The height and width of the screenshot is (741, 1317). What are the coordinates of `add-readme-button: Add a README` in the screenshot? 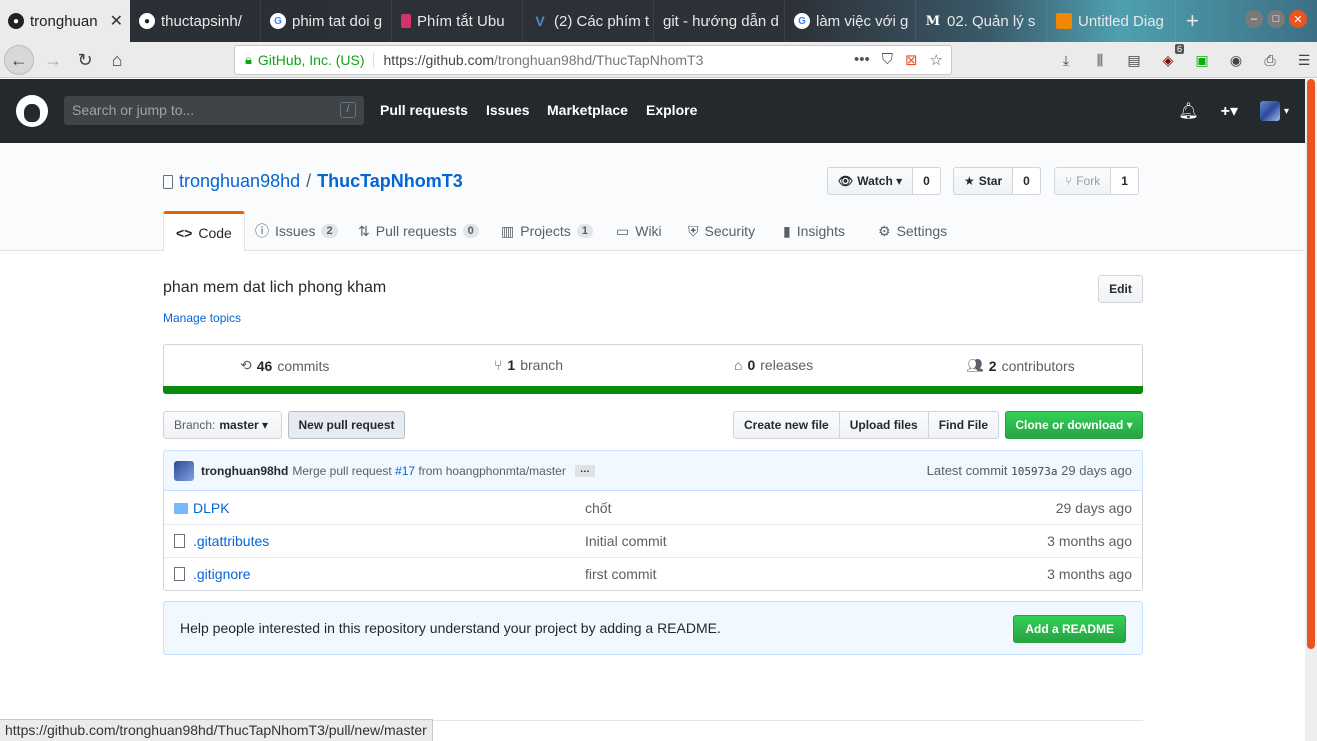 It's located at (1069, 629).